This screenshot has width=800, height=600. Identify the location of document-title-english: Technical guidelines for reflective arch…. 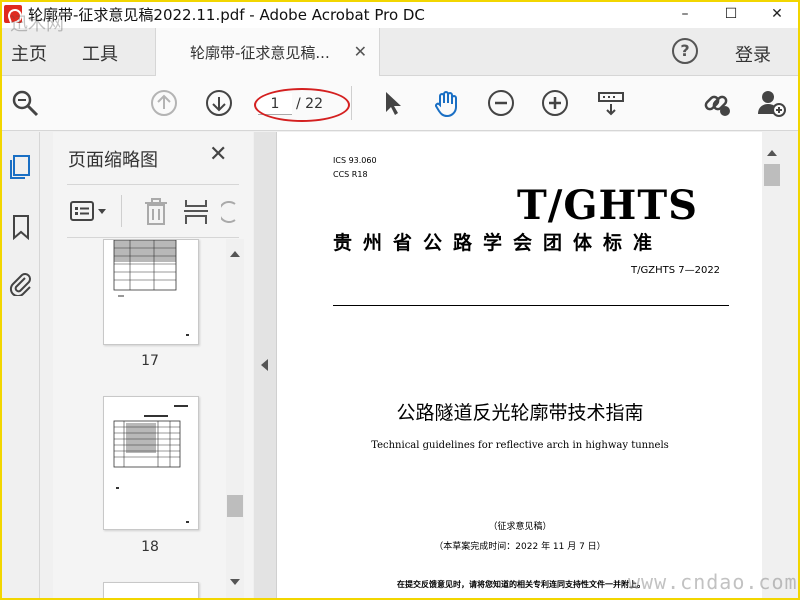
(520, 445).